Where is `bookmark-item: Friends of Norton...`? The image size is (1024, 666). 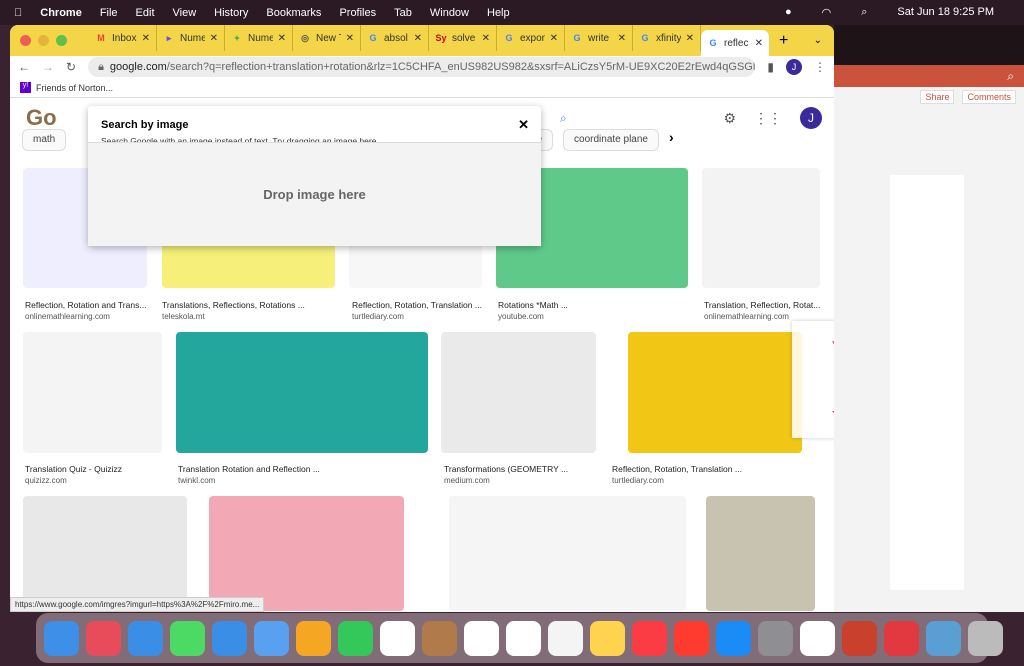 bookmark-item: Friends of Norton... is located at coordinates (74, 88).